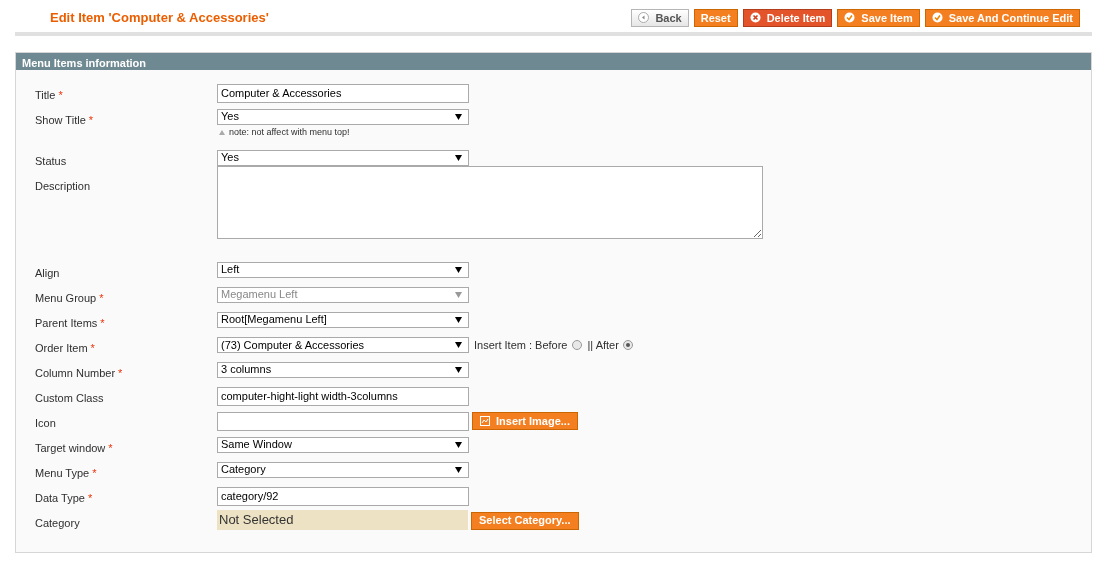 The height and width of the screenshot is (563, 1107). Describe the element at coordinates (343, 444) in the screenshot. I see `select-field: Same Window` at that location.